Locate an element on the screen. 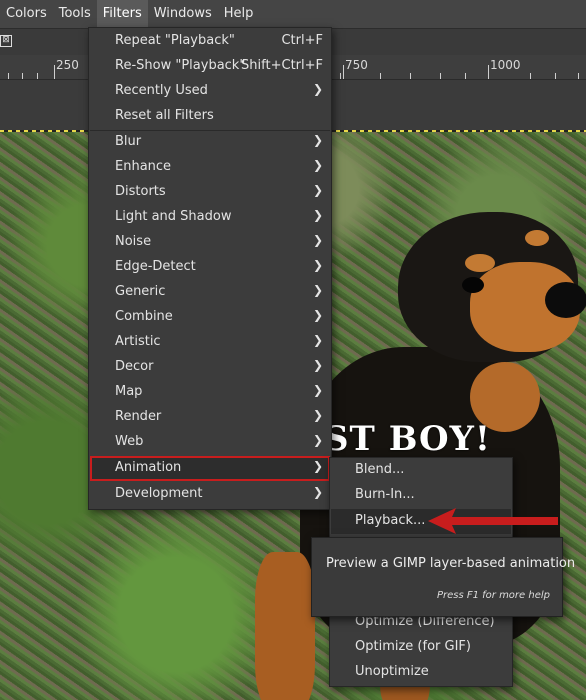  menu-item-label: Repeat "Playback" is located at coordinates (175, 40).